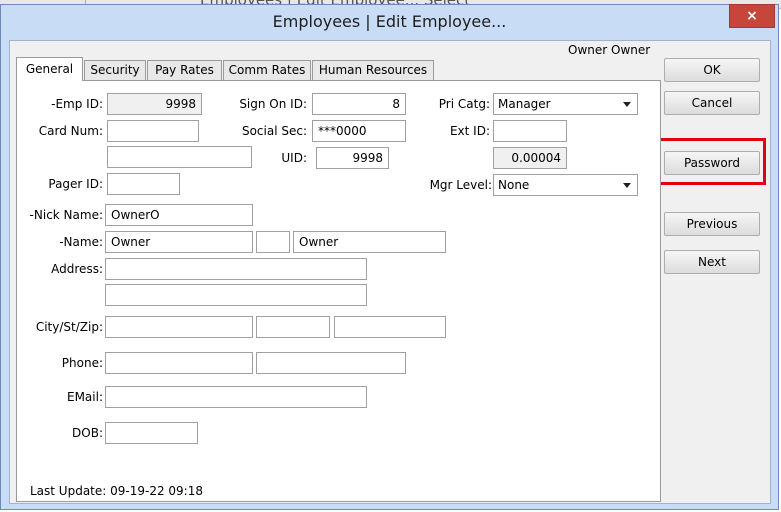 This screenshot has width=781, height=512. I want to click on address-line1-field, so click(236, 269).